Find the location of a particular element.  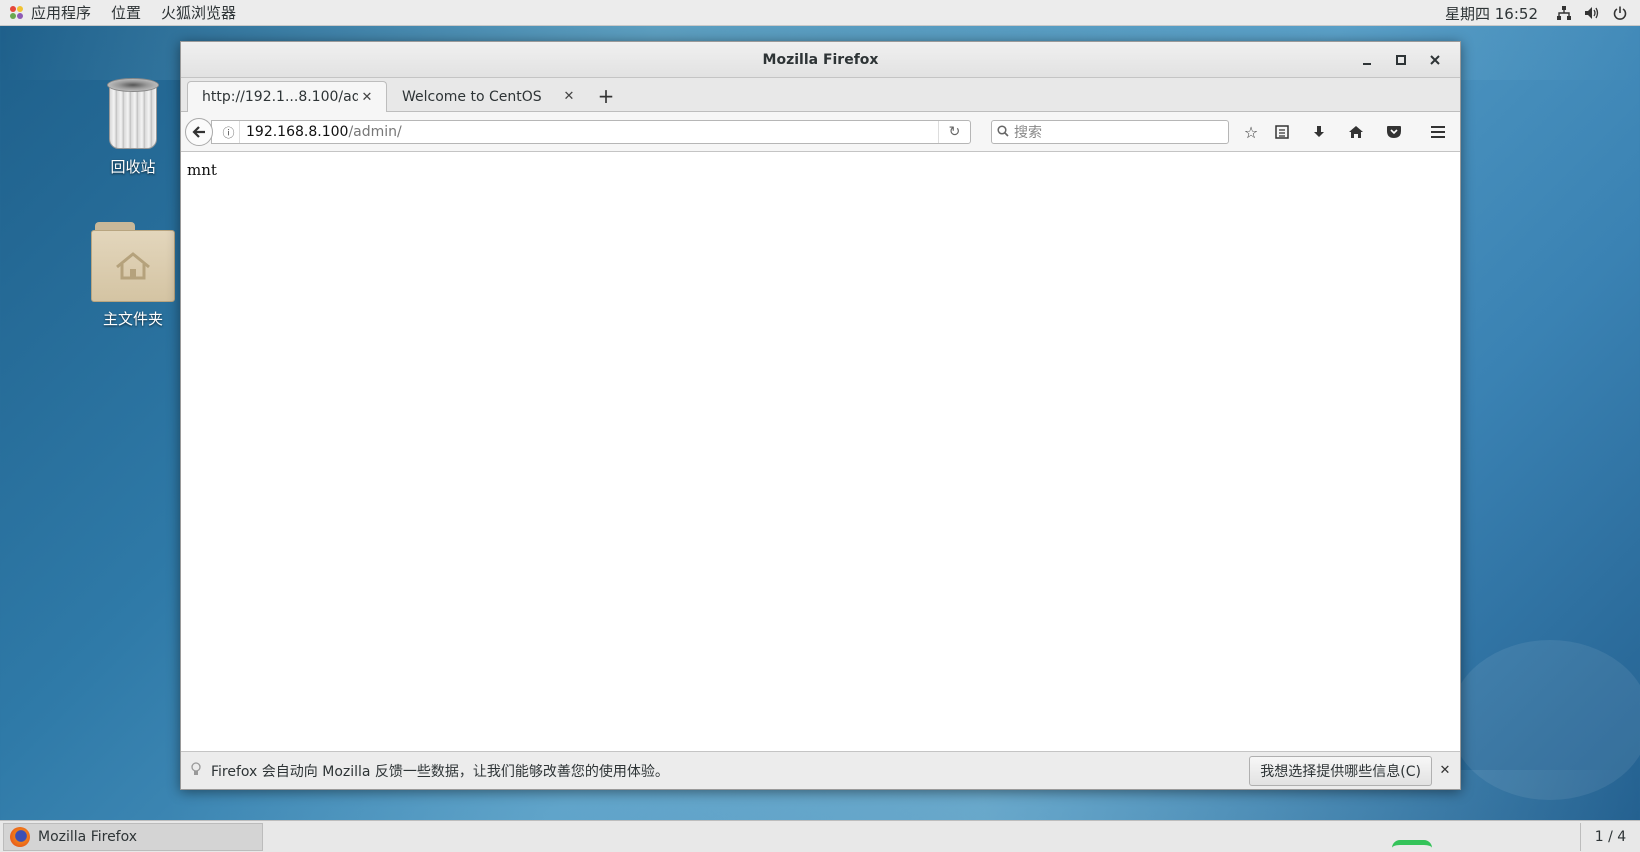

network-icon is located at coordinates (1564, 13).